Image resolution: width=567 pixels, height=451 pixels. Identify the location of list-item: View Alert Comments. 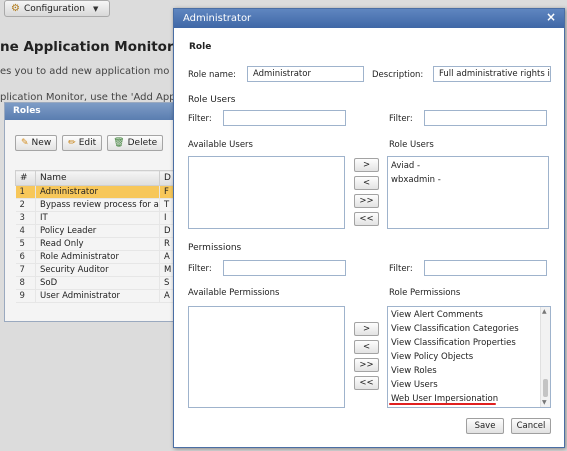
(469, 315).